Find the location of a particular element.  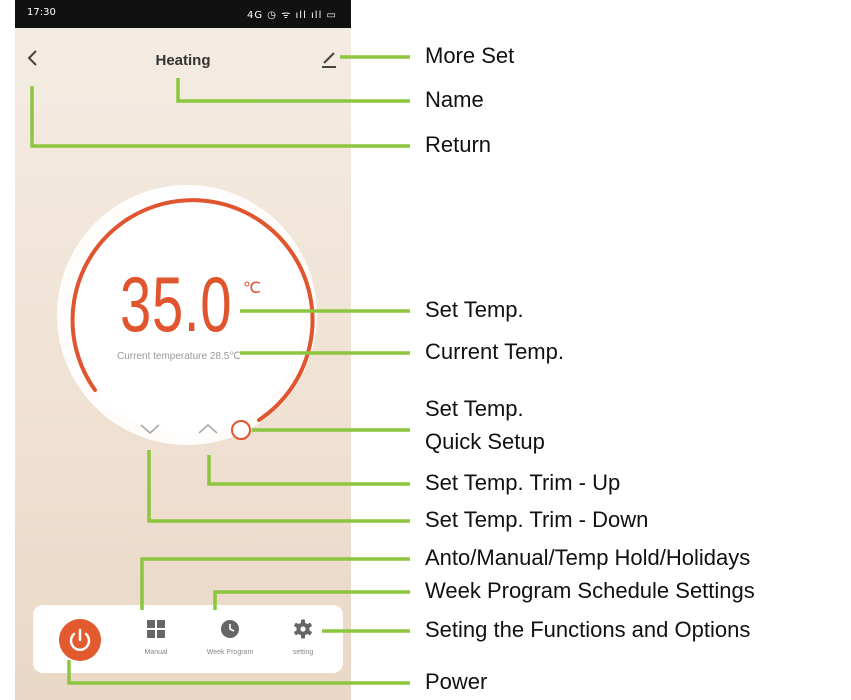

callout-set-temp: Set Temp. is located at coordinates (474, 309).